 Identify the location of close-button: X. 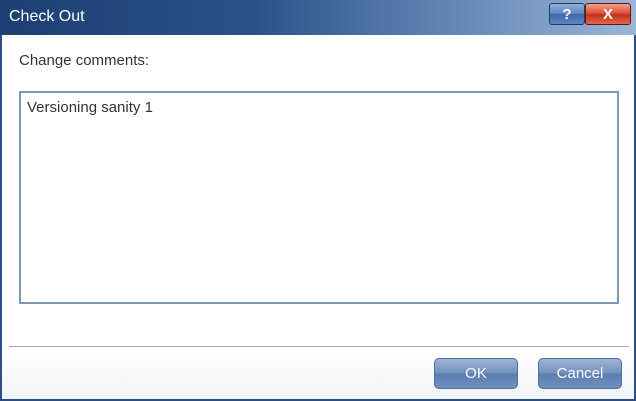
(608, 14).